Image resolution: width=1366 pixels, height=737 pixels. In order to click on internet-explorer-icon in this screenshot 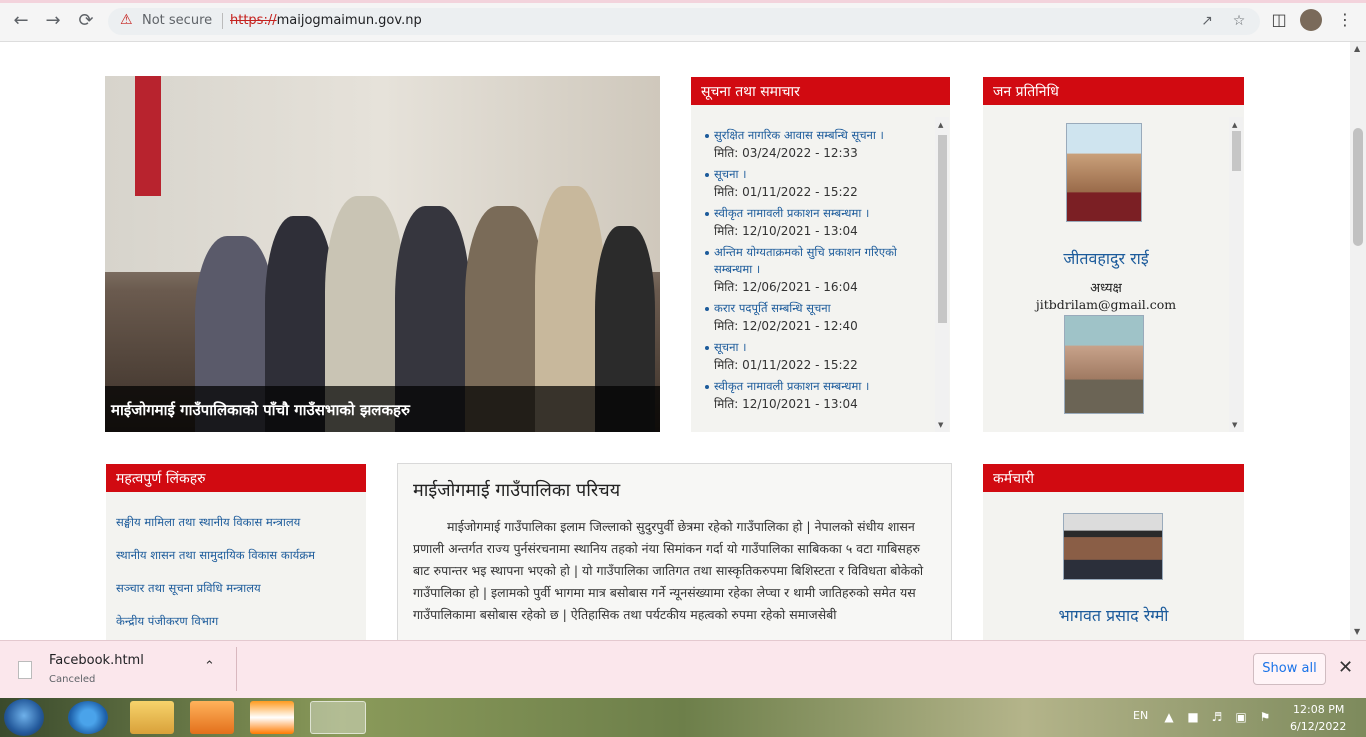, I will do `click(88, 717)`.